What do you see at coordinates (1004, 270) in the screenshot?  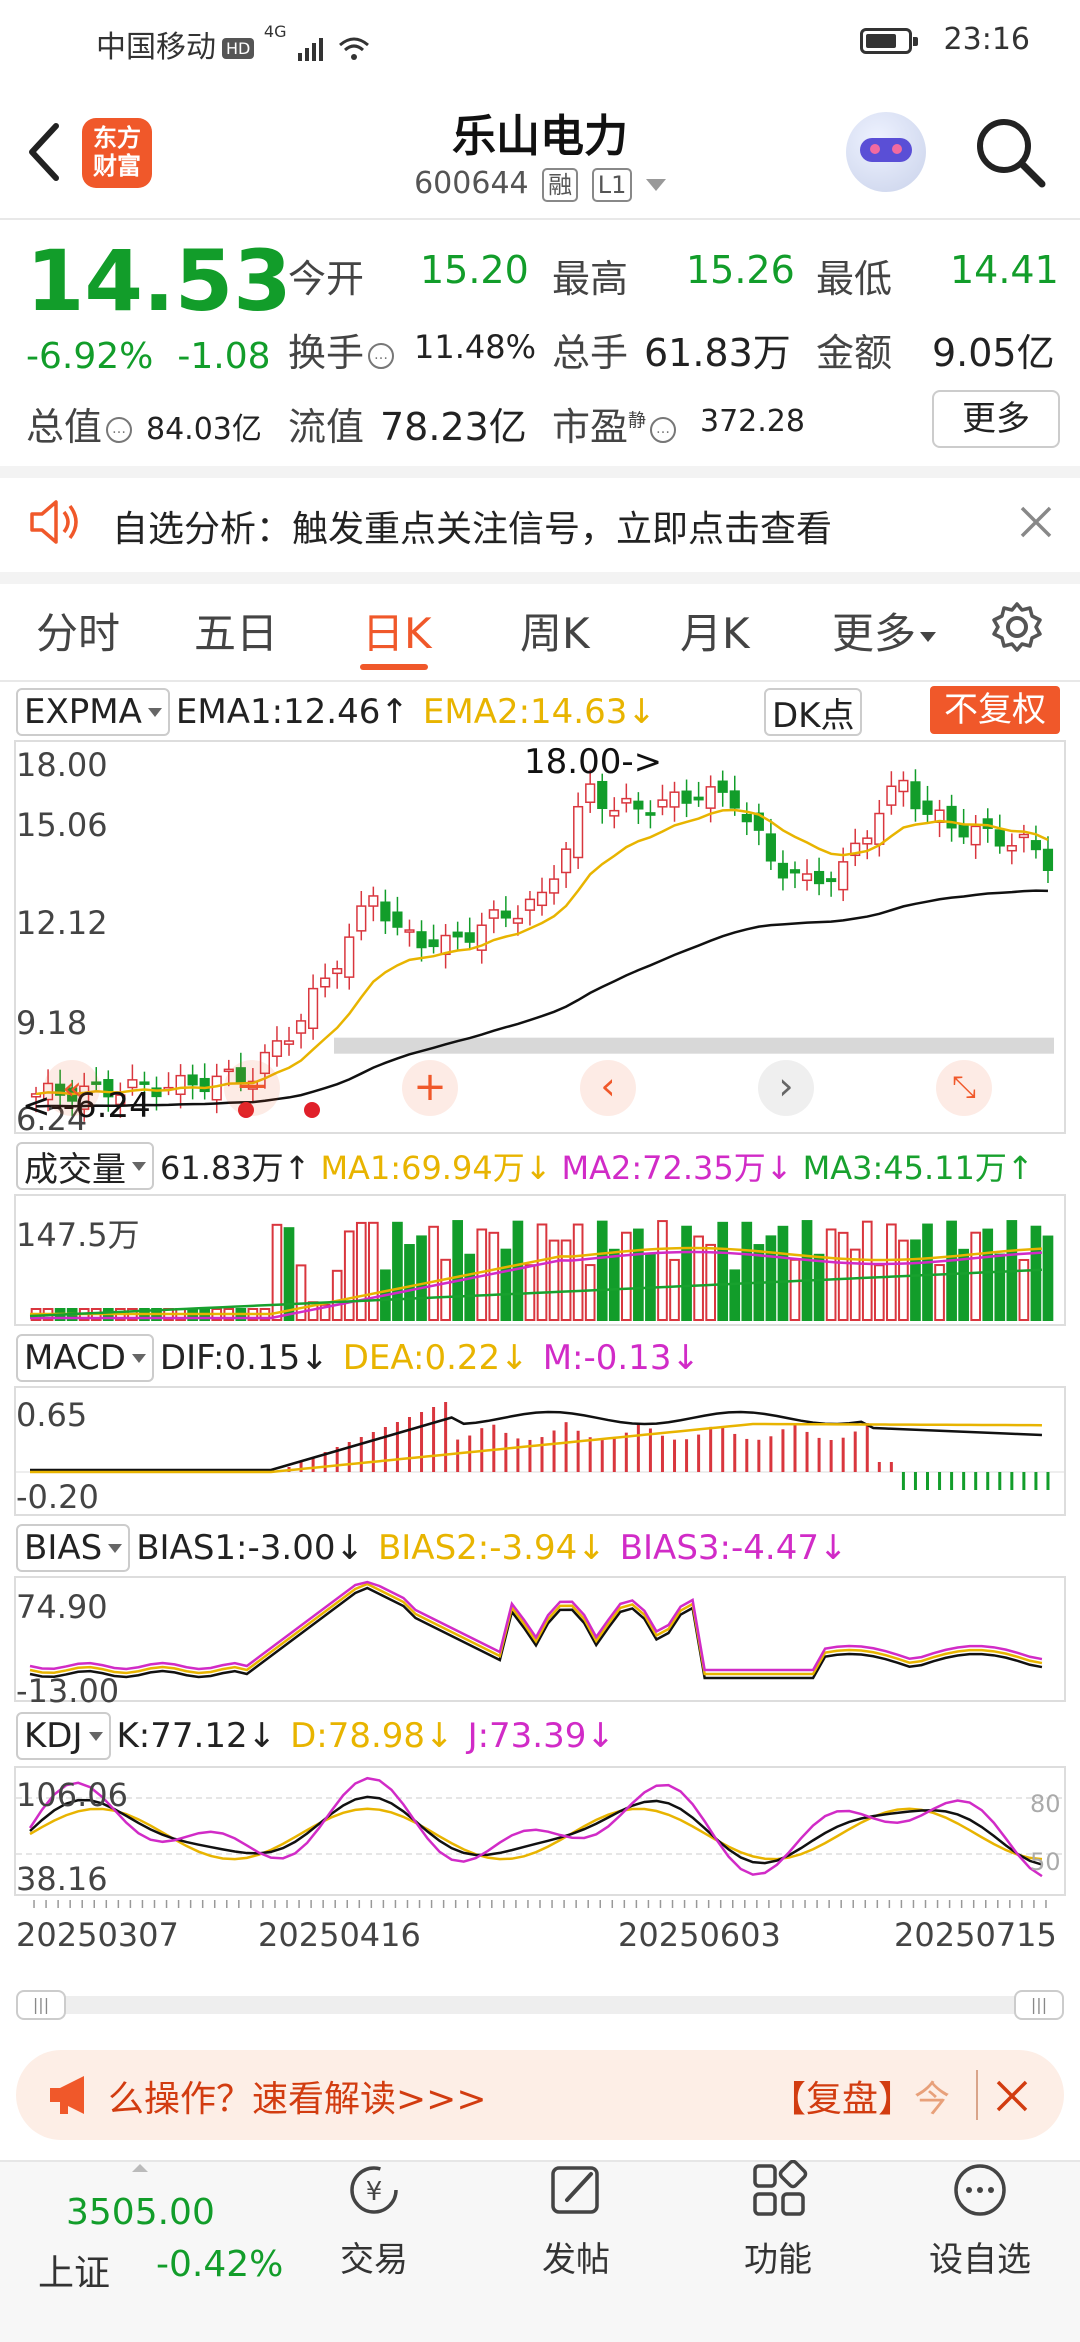 I see `low-value: 14.41` at bounding box center [1004, 270].